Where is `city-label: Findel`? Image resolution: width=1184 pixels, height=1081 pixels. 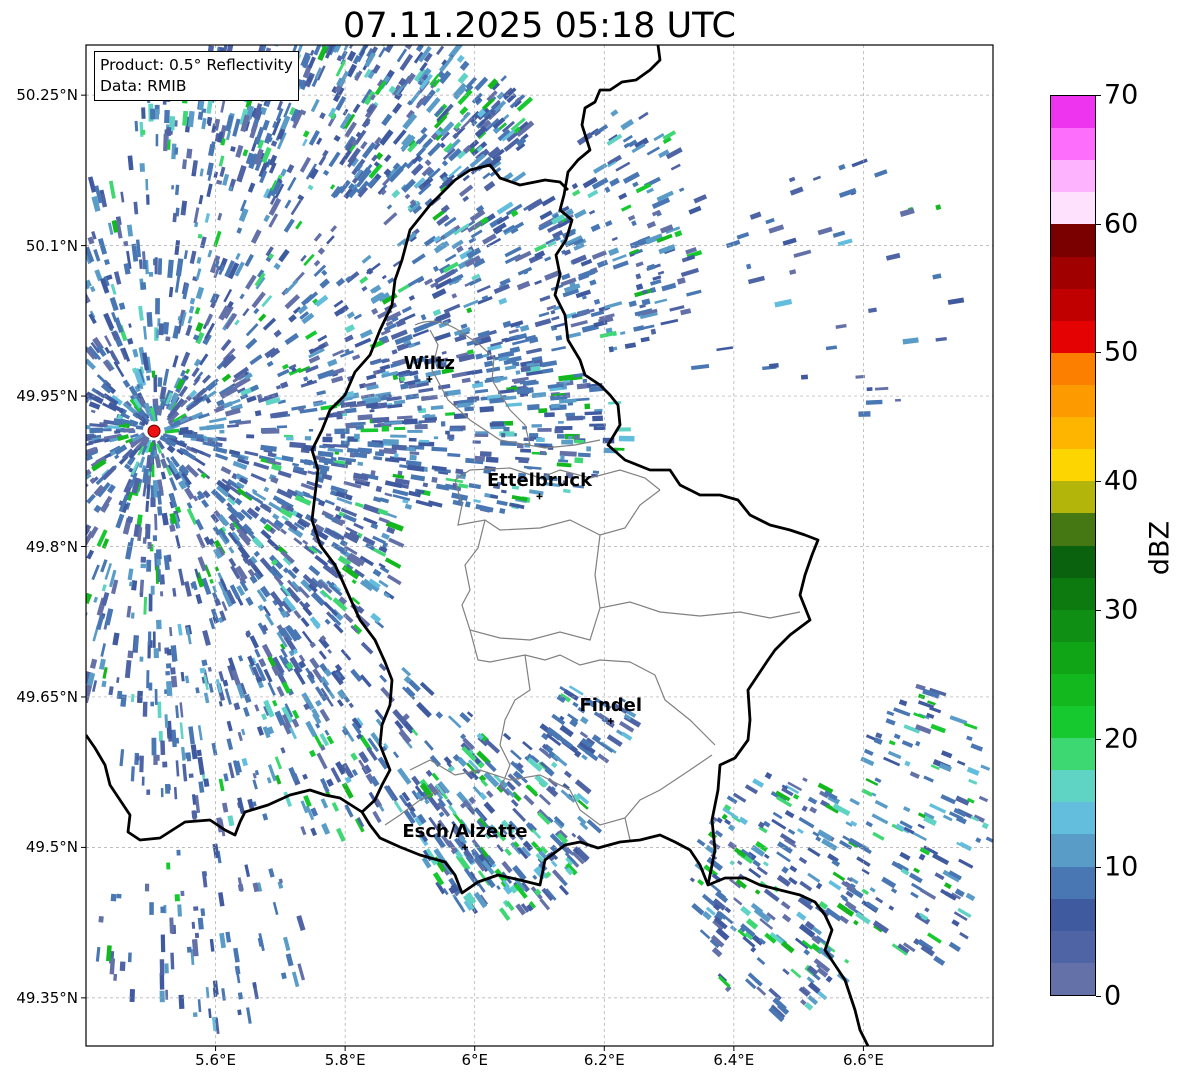
city-label: Findel is located at coordinates (611, 706).